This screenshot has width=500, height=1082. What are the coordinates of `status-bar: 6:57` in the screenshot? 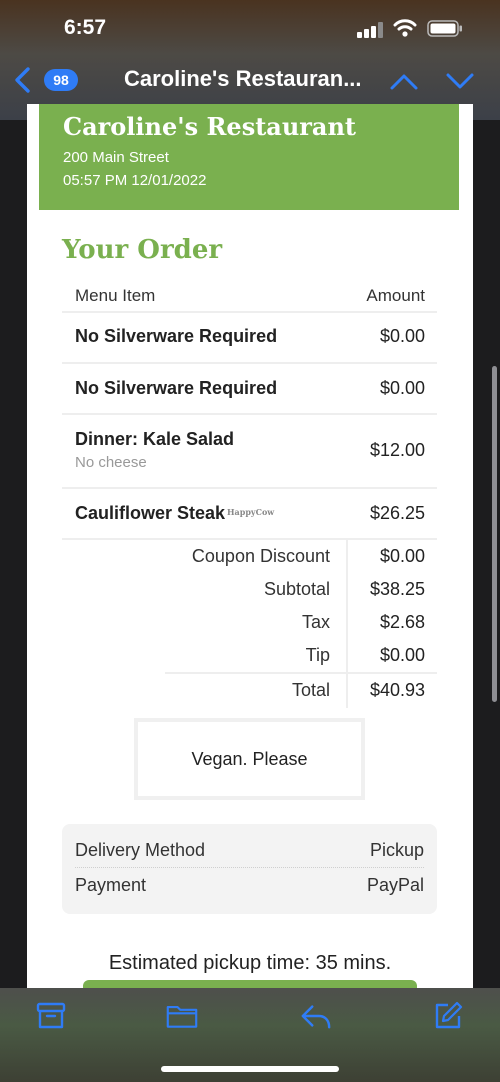 It's located at (250, 29).